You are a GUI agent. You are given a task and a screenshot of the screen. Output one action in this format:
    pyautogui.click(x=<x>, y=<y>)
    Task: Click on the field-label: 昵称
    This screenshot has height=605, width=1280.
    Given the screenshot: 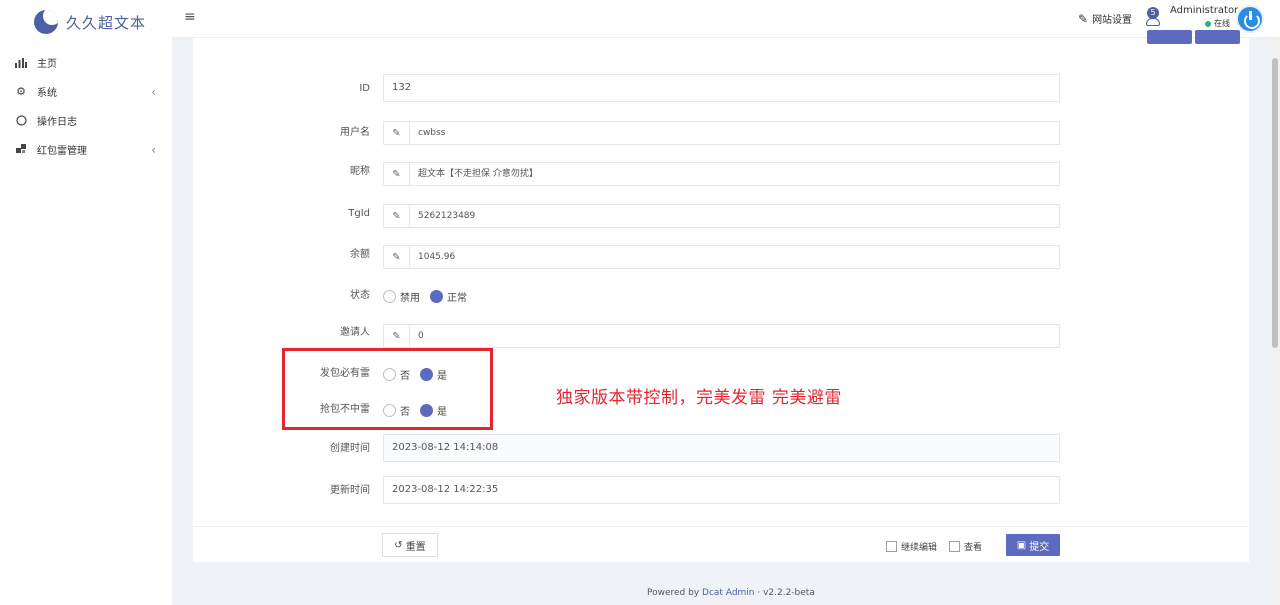 What is the action you would take?
    pyautogui.click(x=360, y=171)
    